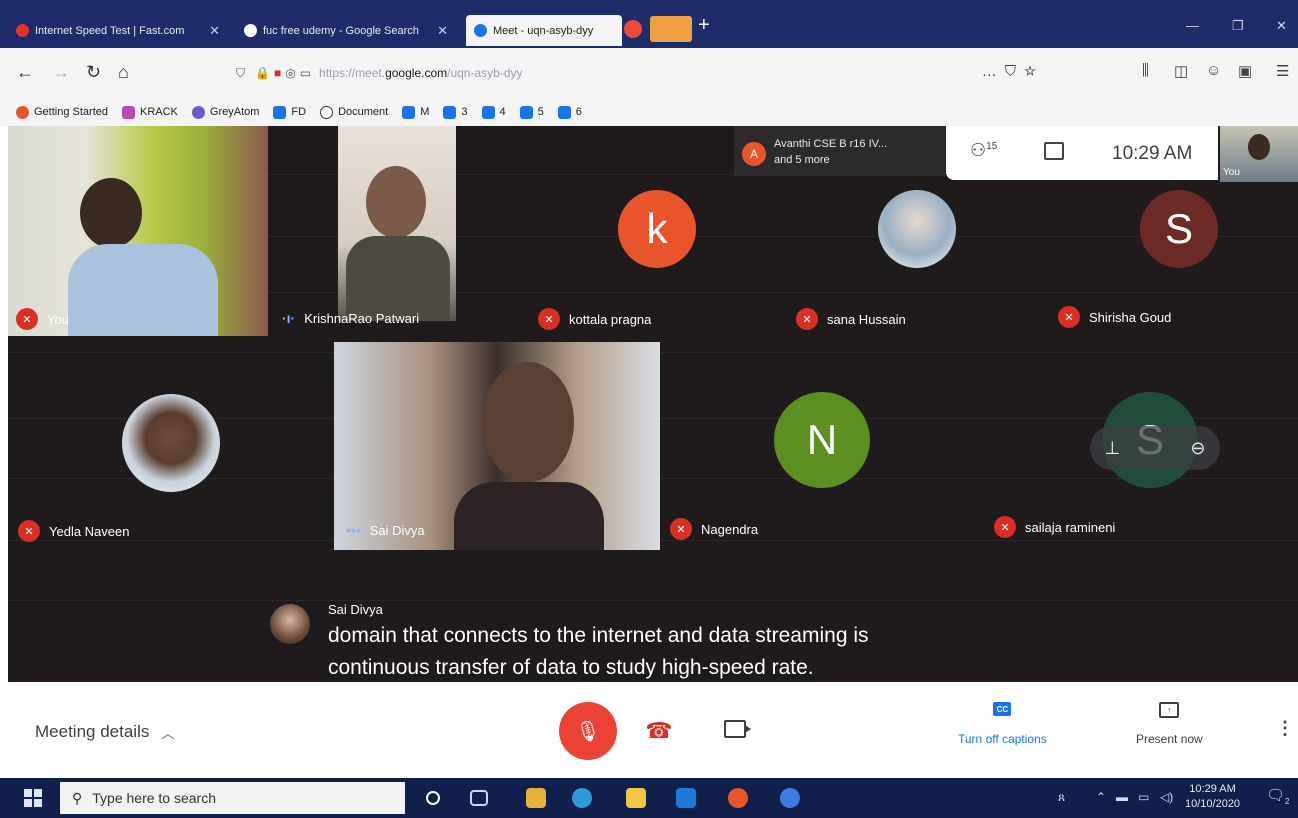 The image size is (1298, 818). What do you see at coordinates (569, 112) in the screenshot?
I see `bookmark-6: 6` at bounding box center [569, 112].